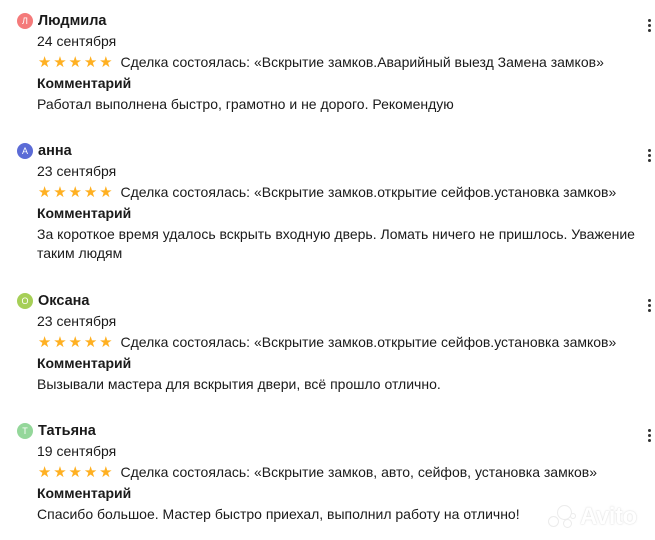  What do you see at coordinates (608, 516) in the screenshot?
I see `watermark-text: Avito` at bounding box center [608, 516].